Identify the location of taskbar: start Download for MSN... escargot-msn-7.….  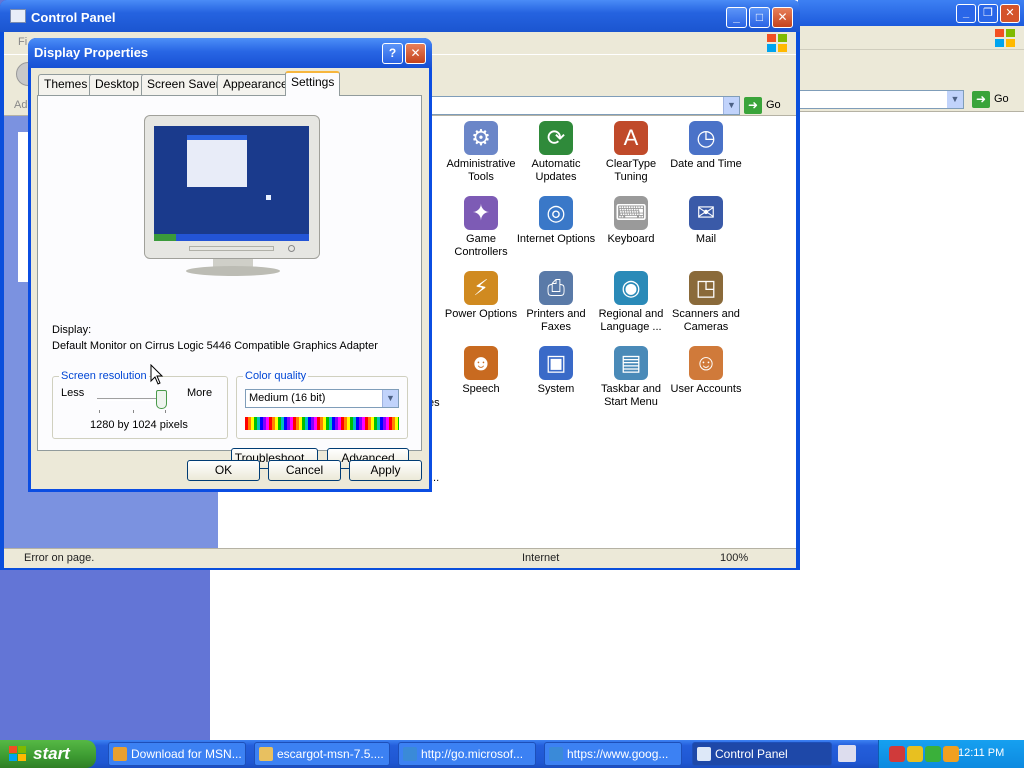
(512, 754).